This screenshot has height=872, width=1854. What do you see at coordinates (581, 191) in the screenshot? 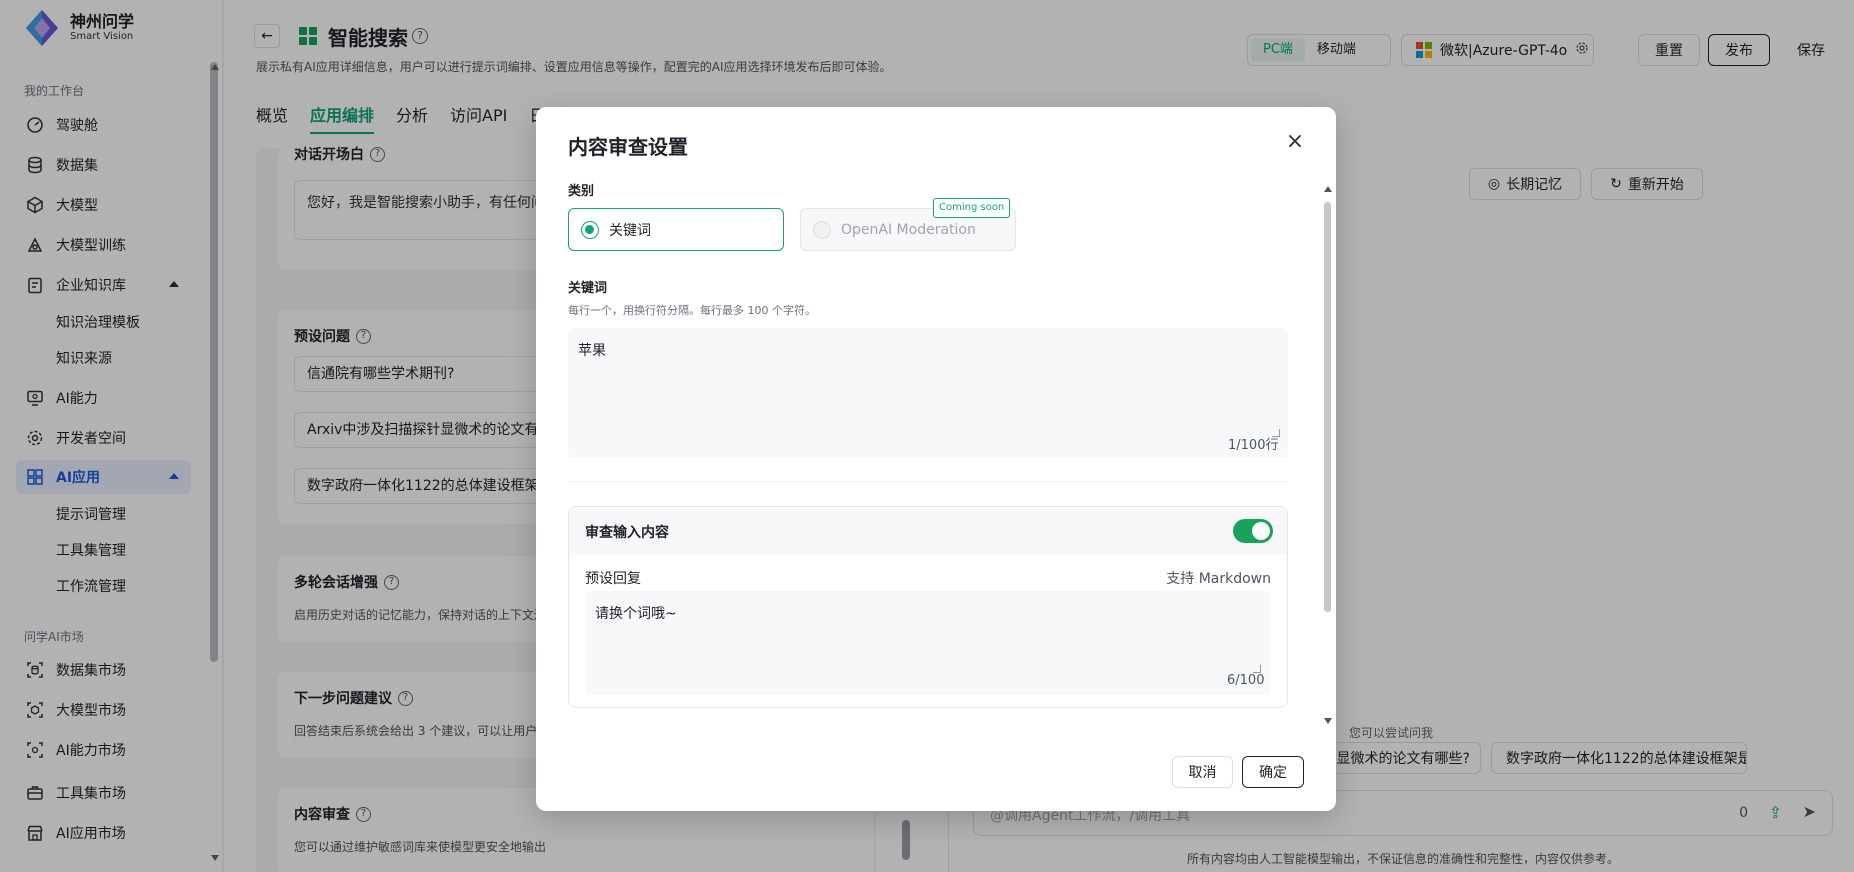
I see `category-label: 类别` at bounding box center [581, 191].